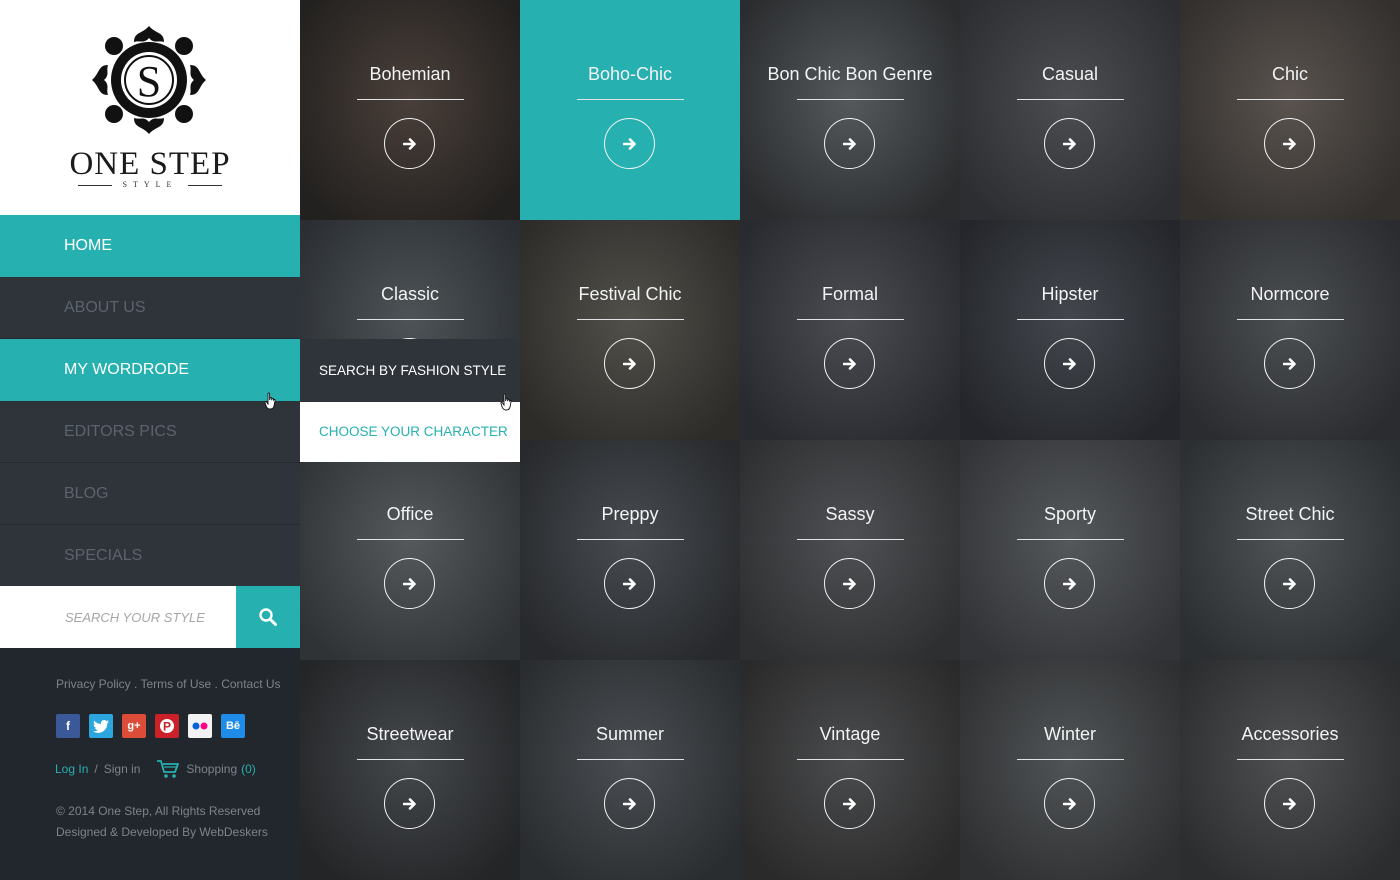  I want to click on style-tile-hipster: Hipster, so click(1070, 330).